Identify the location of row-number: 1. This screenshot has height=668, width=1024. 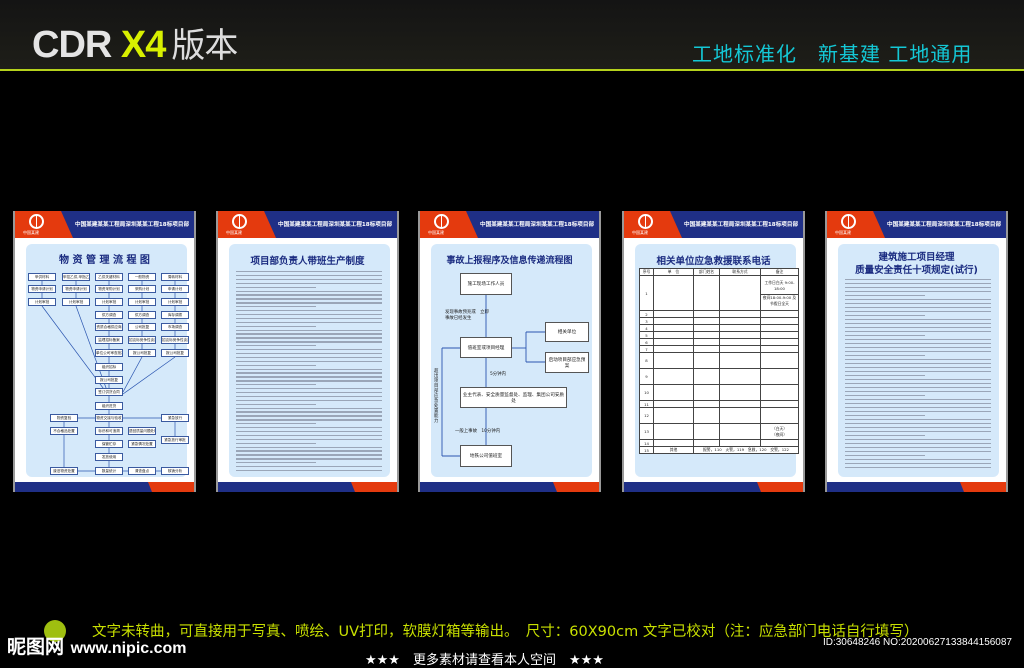
(646, 293).